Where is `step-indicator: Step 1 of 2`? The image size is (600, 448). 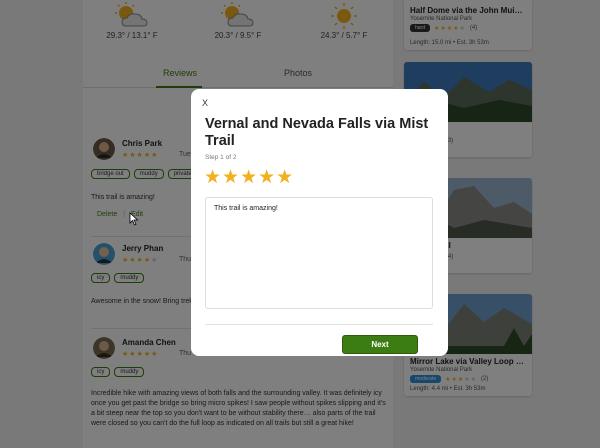 step-indicator: Step 1 of 2 is located at coordinates (221, 157).